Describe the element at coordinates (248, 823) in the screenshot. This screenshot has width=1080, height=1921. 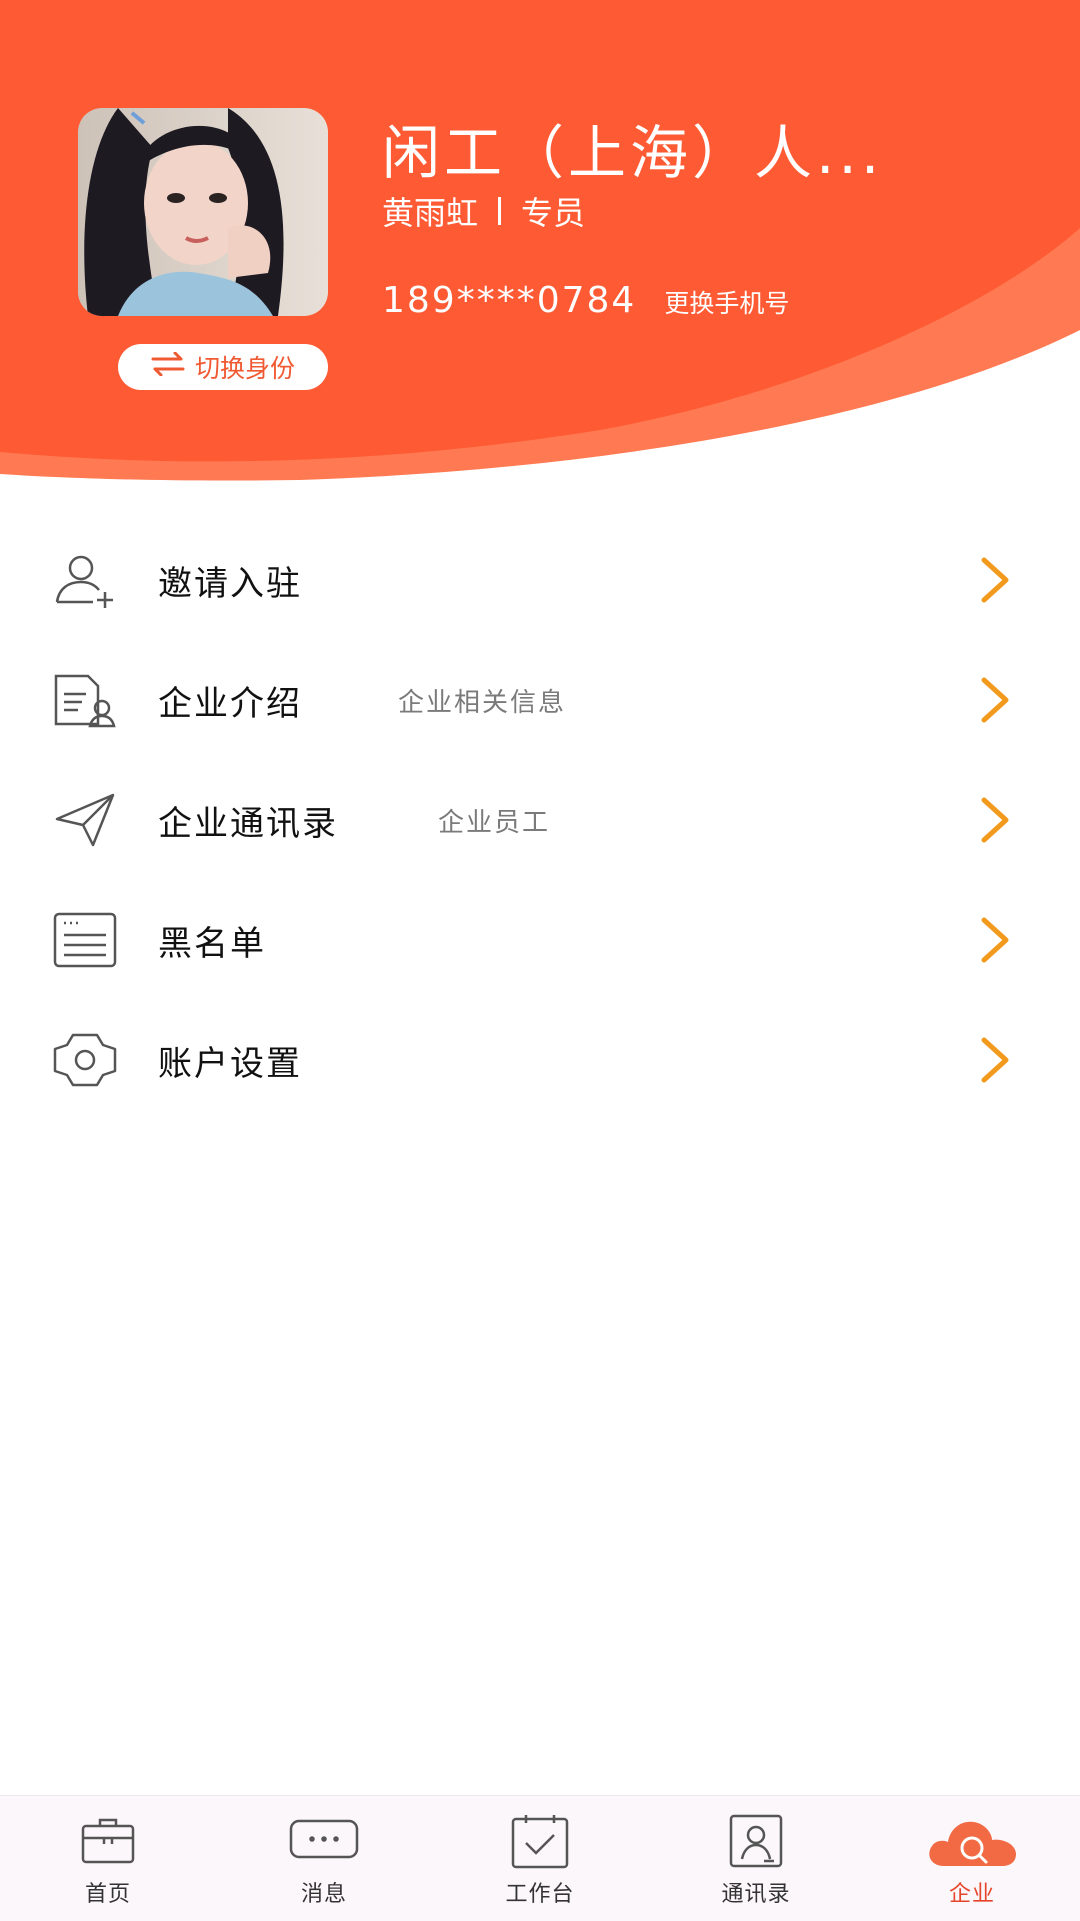
I see `menu-item-label: 企业通讯录` at that location.